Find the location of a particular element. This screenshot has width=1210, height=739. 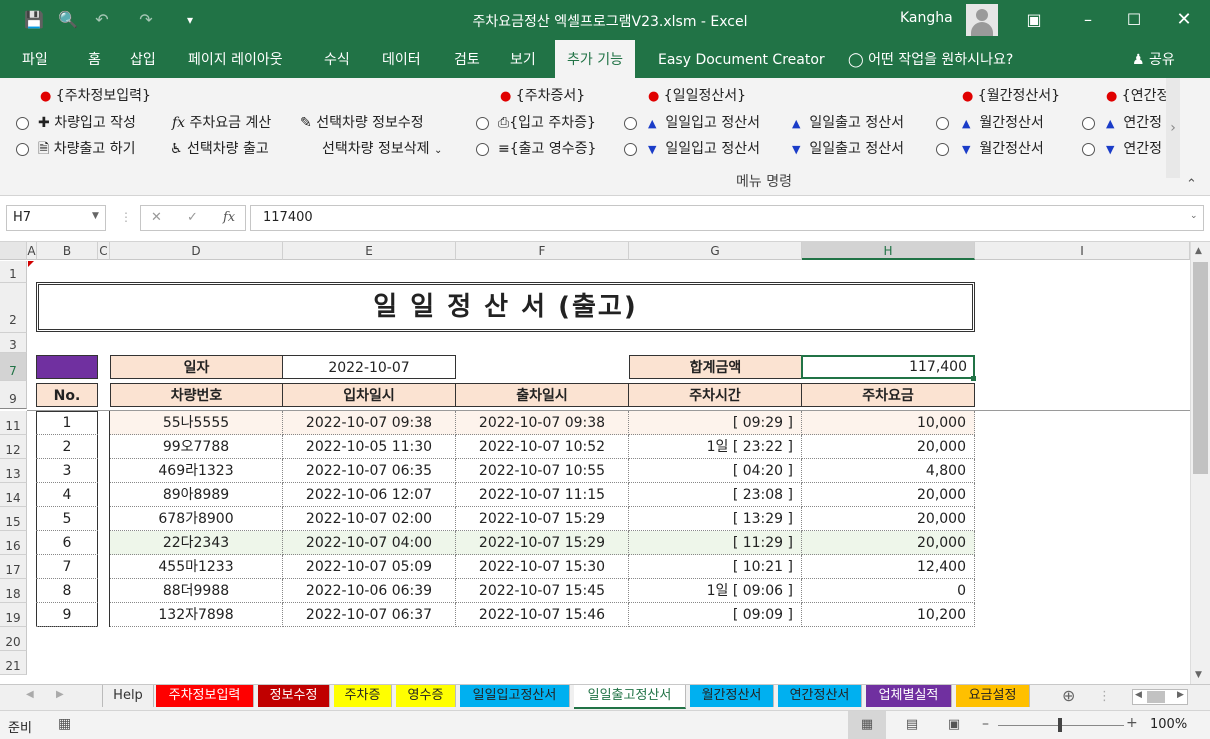

tab-review: 검토 is located at coordinates (467, 59).